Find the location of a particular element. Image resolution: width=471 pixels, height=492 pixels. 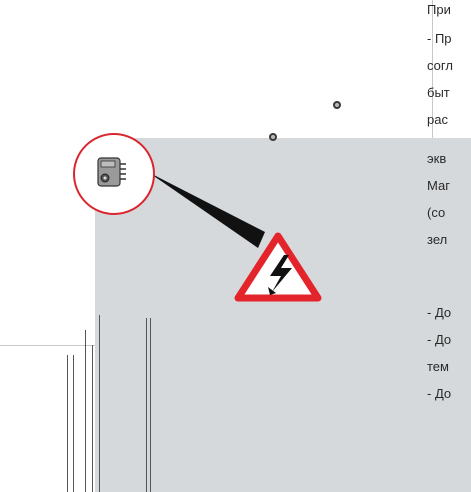

text-line: тем is located at coordinates (438, 366).